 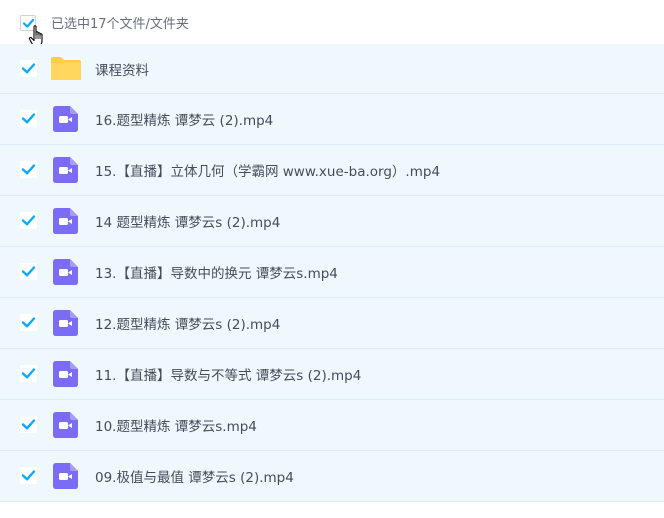 I want to click on list-item: 14 题型精炼 谭梦云s (2).mp4, so click(x=332, y=221).